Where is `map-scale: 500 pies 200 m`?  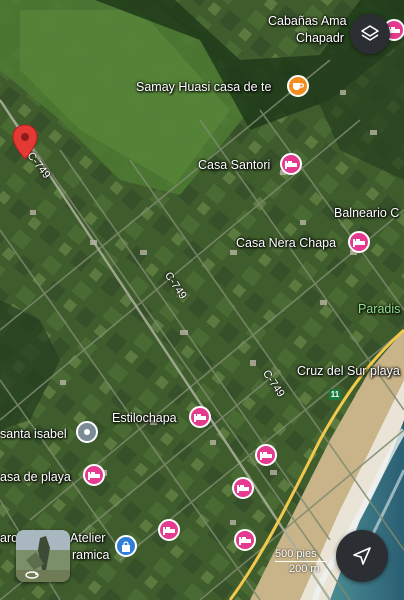
map-scale: 500 pies 200 m is located at coordinates (301, 561).